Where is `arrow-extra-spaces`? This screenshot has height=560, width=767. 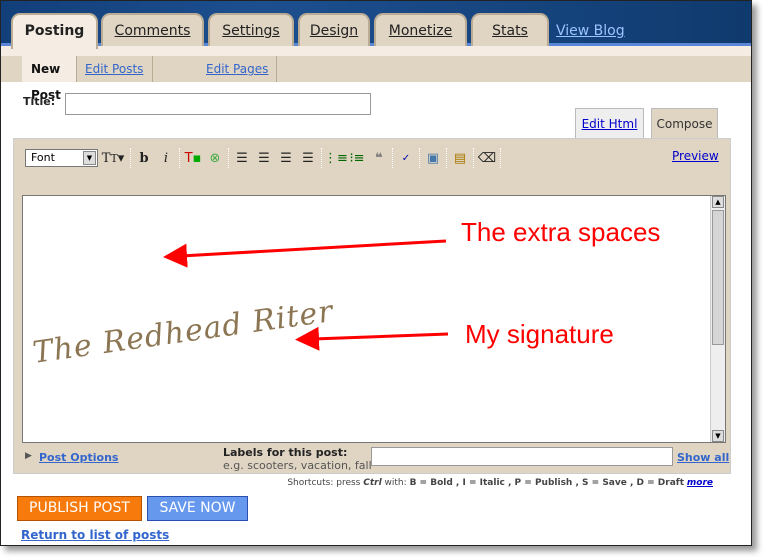 arrow-extra-spaces is located at coordinates (305, 253).